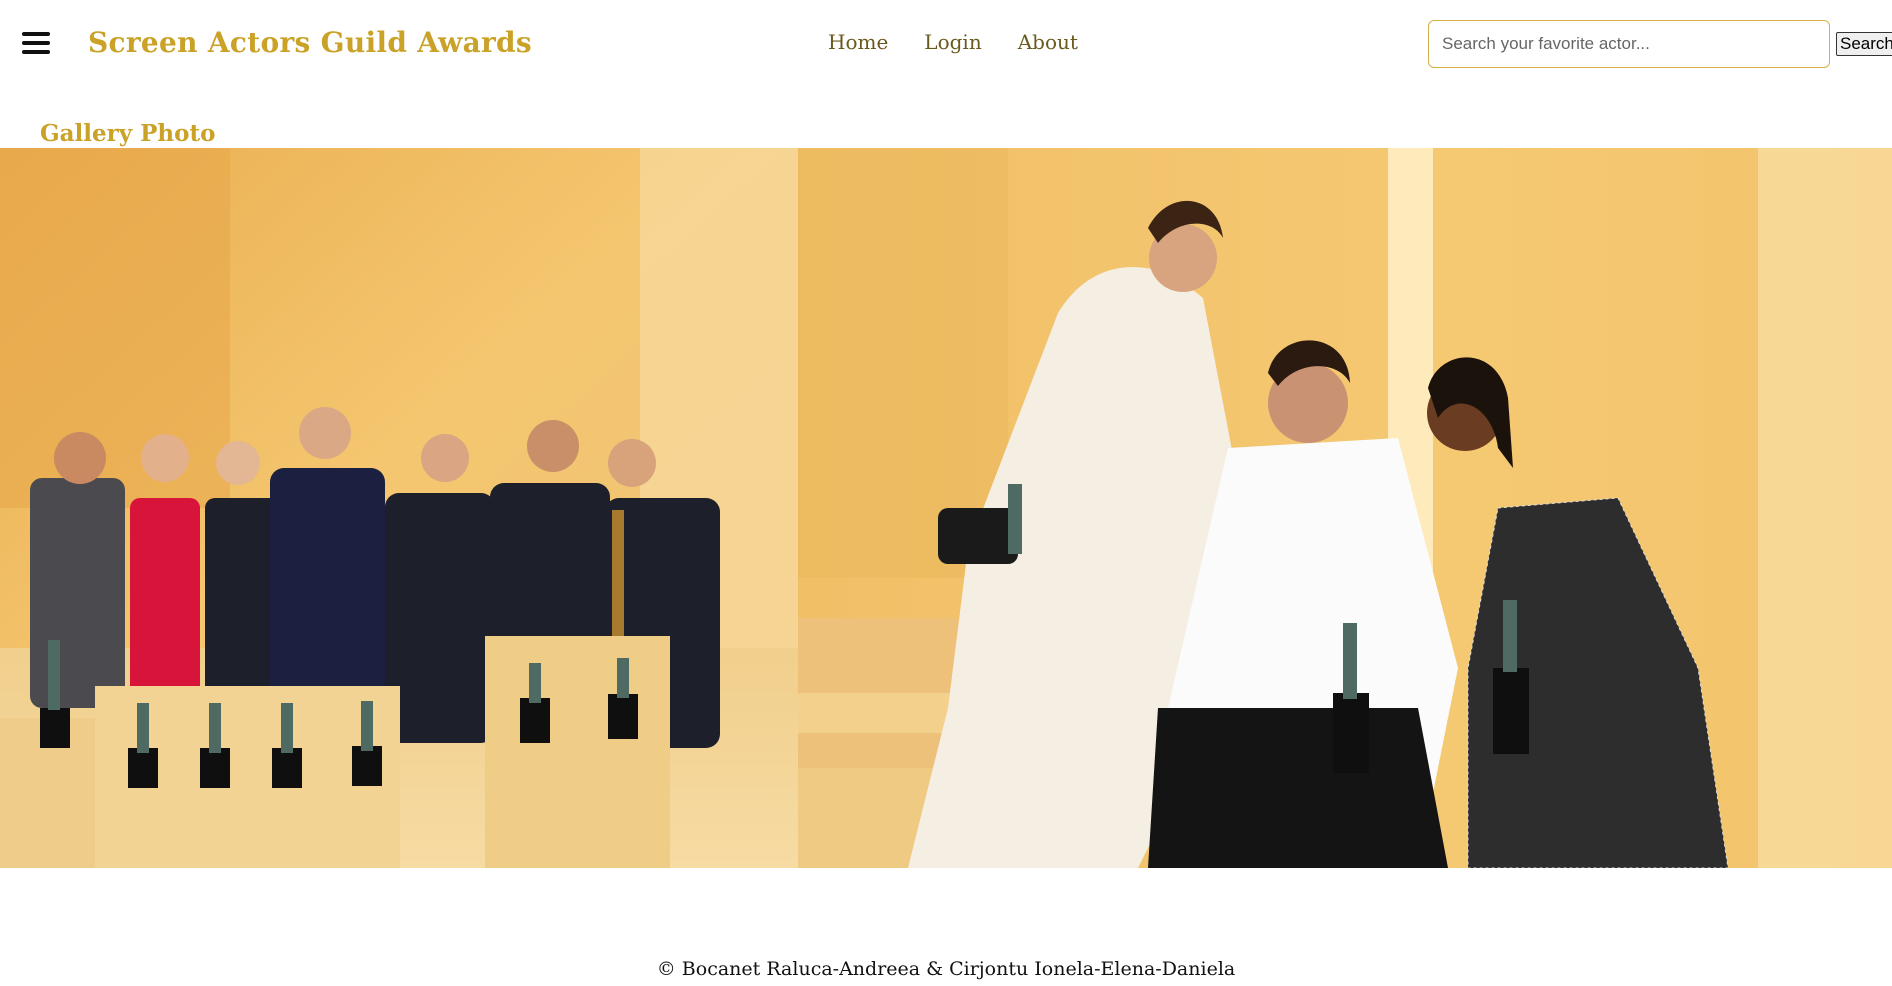 The image size is (1892, 986). I want to click on nav-login-link: Login, so click(952, 42).